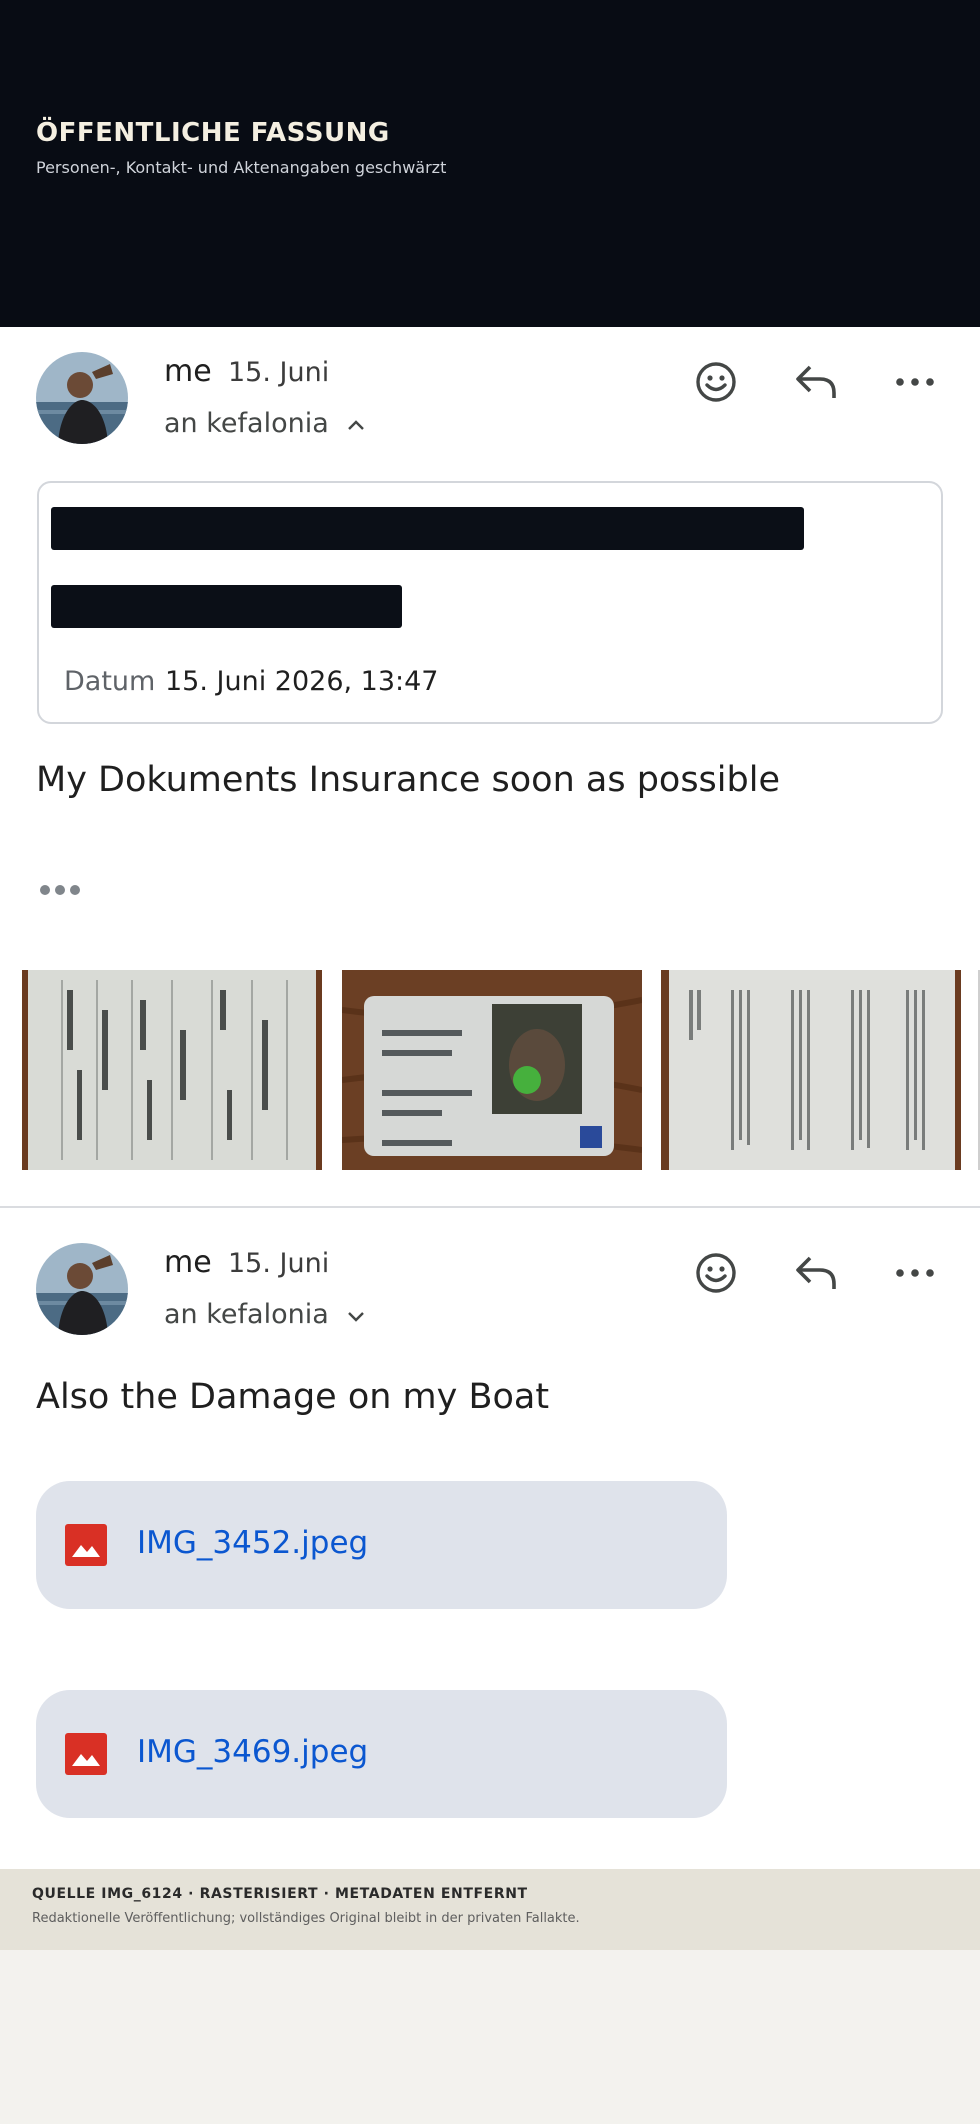 The image size is (980, 2124). I want to click on chevron-down-icon, so click(356, 1316).